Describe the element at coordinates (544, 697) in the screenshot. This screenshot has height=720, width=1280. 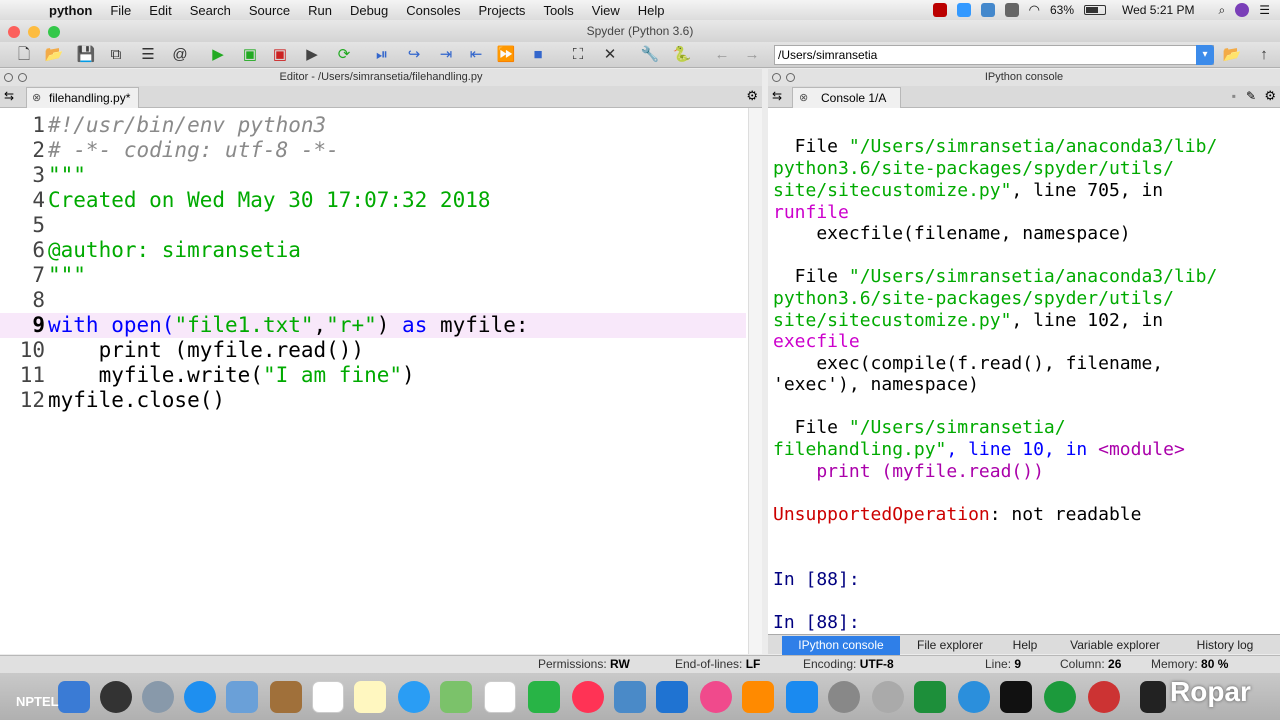
I see `facetime-icon` at that location.